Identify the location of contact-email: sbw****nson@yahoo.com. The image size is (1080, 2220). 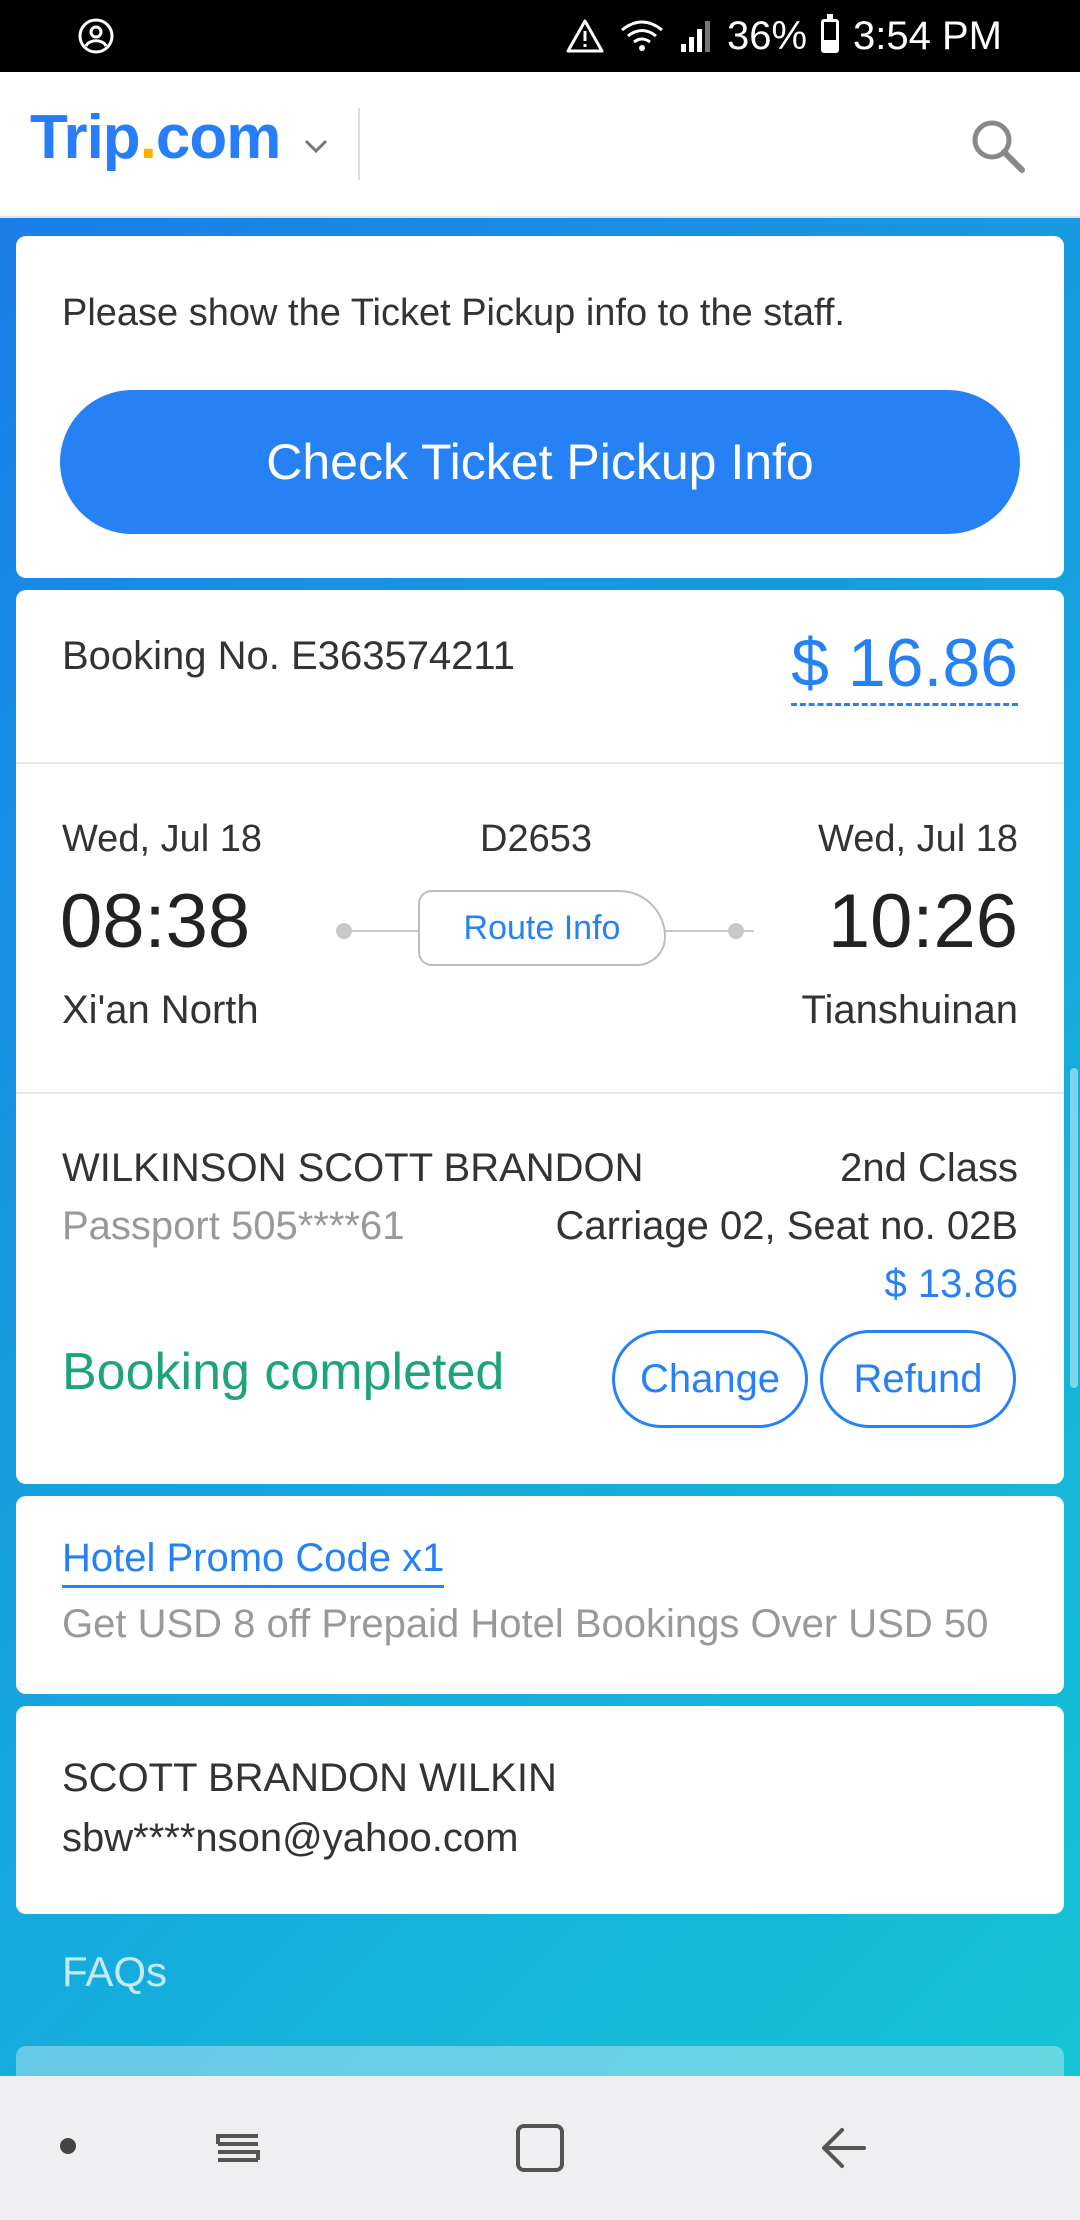
(290, 1838).